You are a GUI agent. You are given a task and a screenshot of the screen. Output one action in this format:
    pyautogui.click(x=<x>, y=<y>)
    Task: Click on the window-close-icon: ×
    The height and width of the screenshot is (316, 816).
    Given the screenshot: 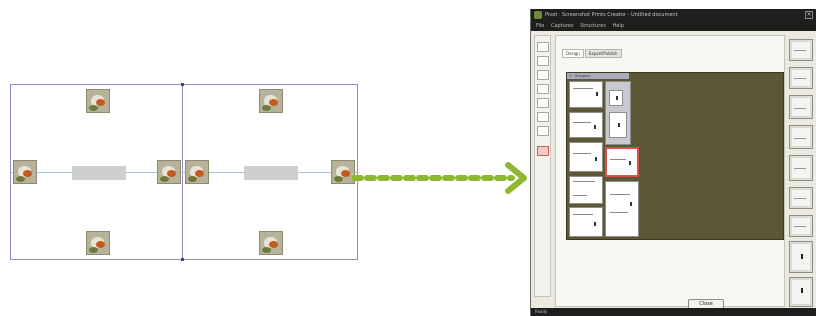 What is the action you would take?
    pyautogui.click(x=809, y=15)
    